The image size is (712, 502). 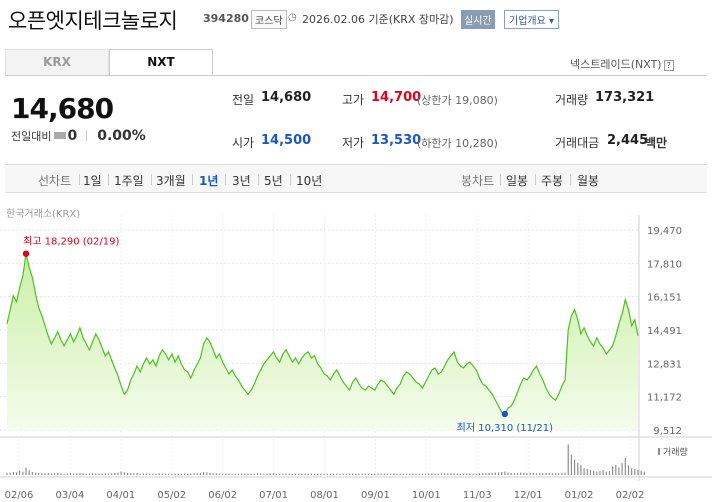 I want to click on y-tick-label: 17,810, so click(x=664, y=264).